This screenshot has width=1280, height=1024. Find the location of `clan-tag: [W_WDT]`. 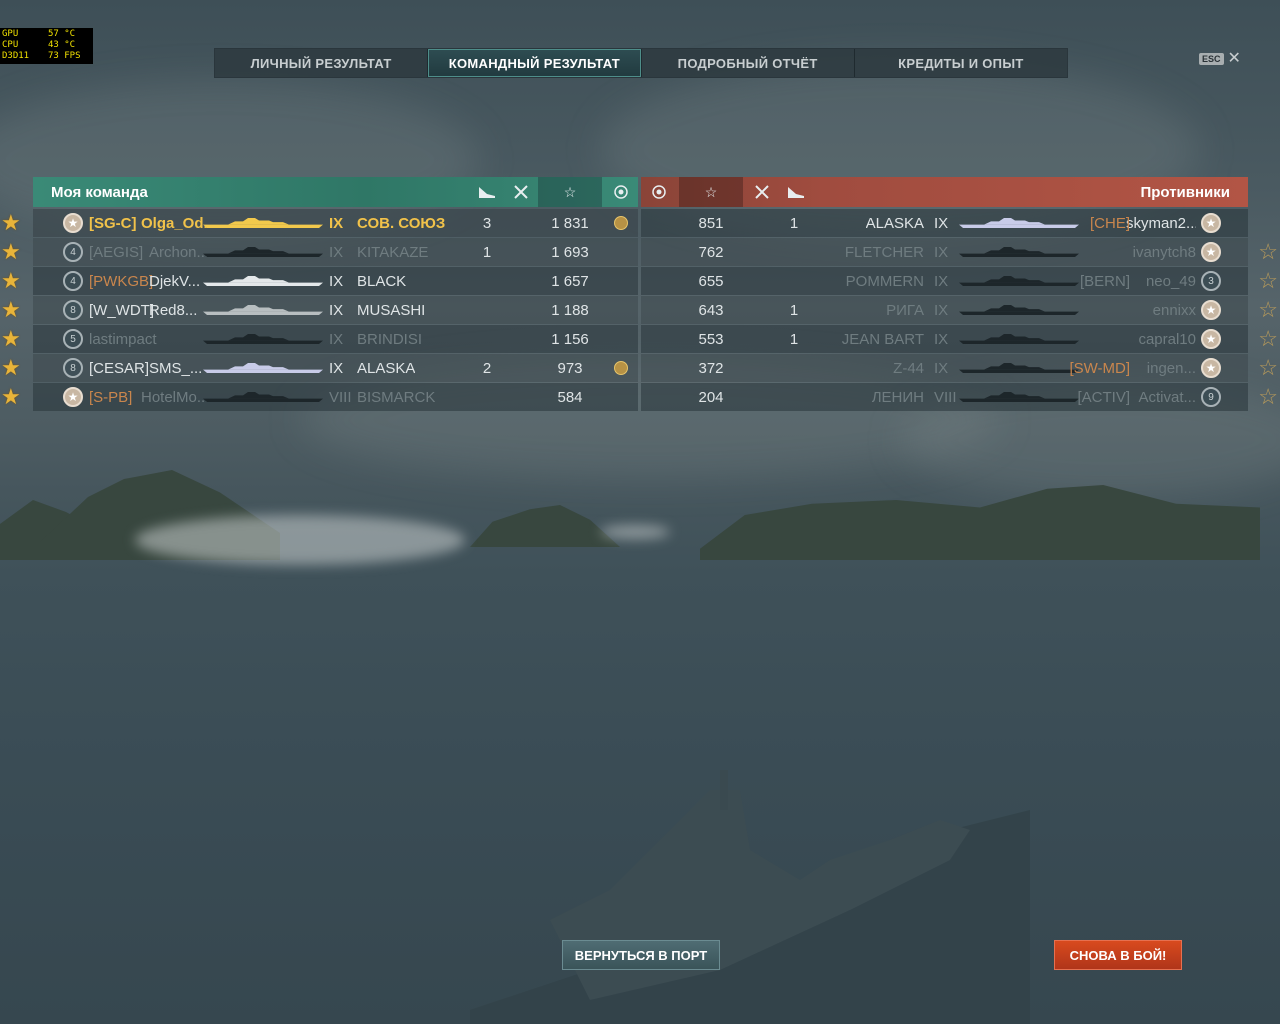

clan-tag: [W_WDT] is located at coordinates (121, 310).